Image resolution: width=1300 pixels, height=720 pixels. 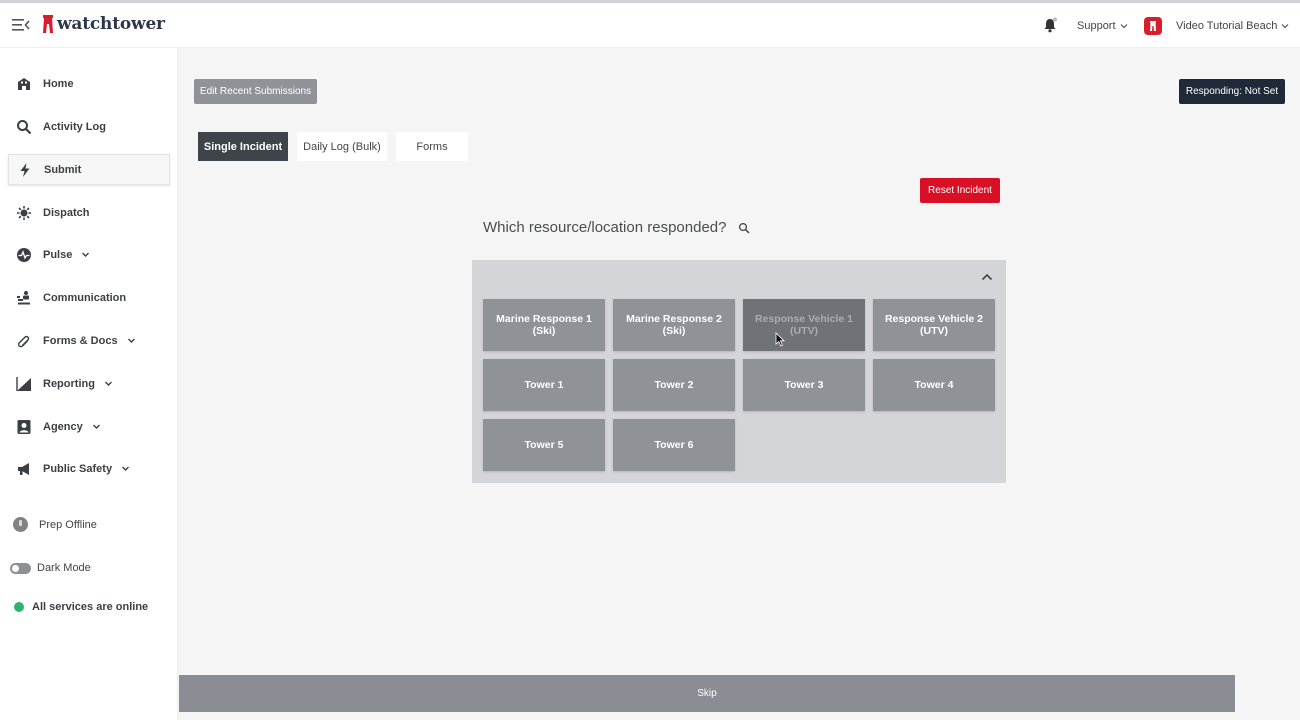 What do you see at coordinates (63, 169) in the screenshot?
I see `sidebar-item-label: Submit` at bounding box center [63, 169].